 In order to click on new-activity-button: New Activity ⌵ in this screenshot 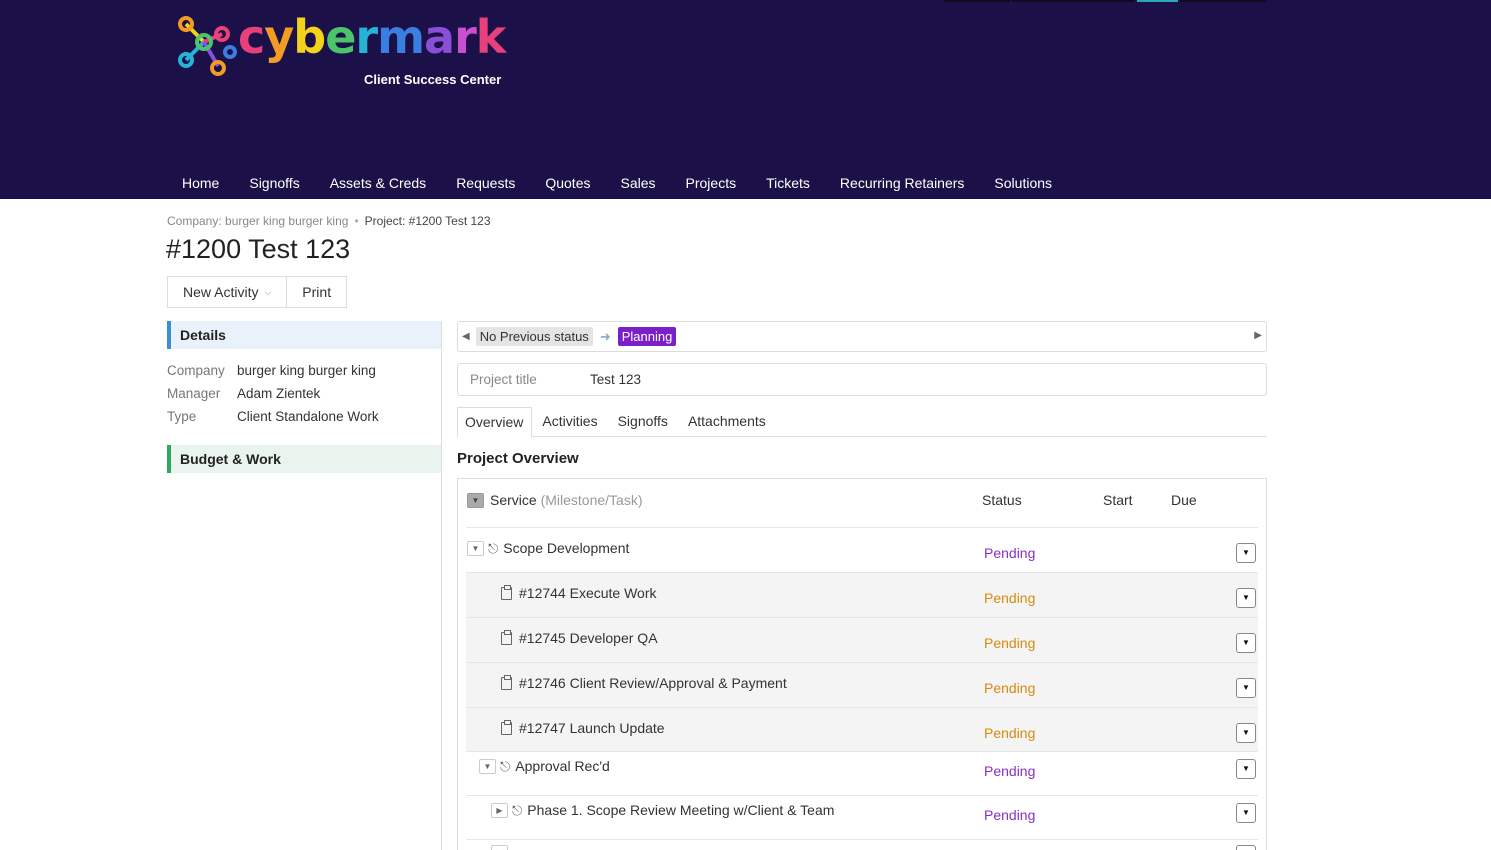, I will do `click(227, 292)`.